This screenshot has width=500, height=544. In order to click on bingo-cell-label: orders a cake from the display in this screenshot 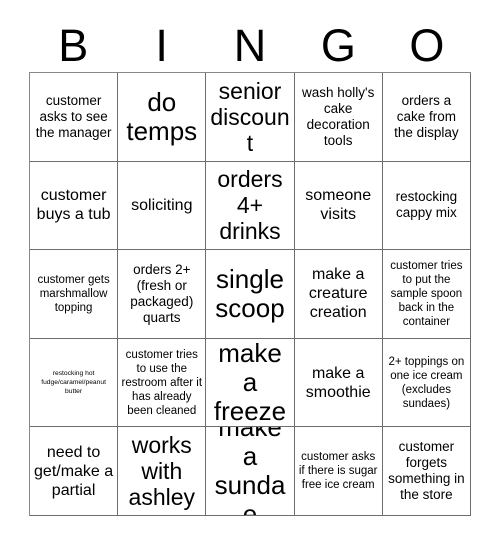, I will do `click(426, 116)`.